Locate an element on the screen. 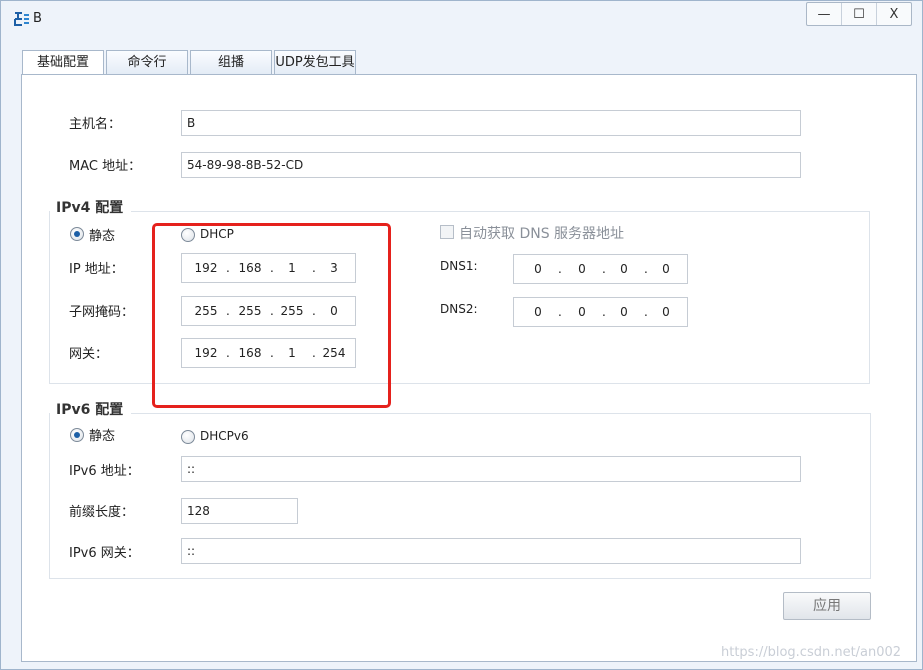 The width and height of the screenshot is (923, 670). dns1-label: DNS1: is located at coordinates (459, 266).